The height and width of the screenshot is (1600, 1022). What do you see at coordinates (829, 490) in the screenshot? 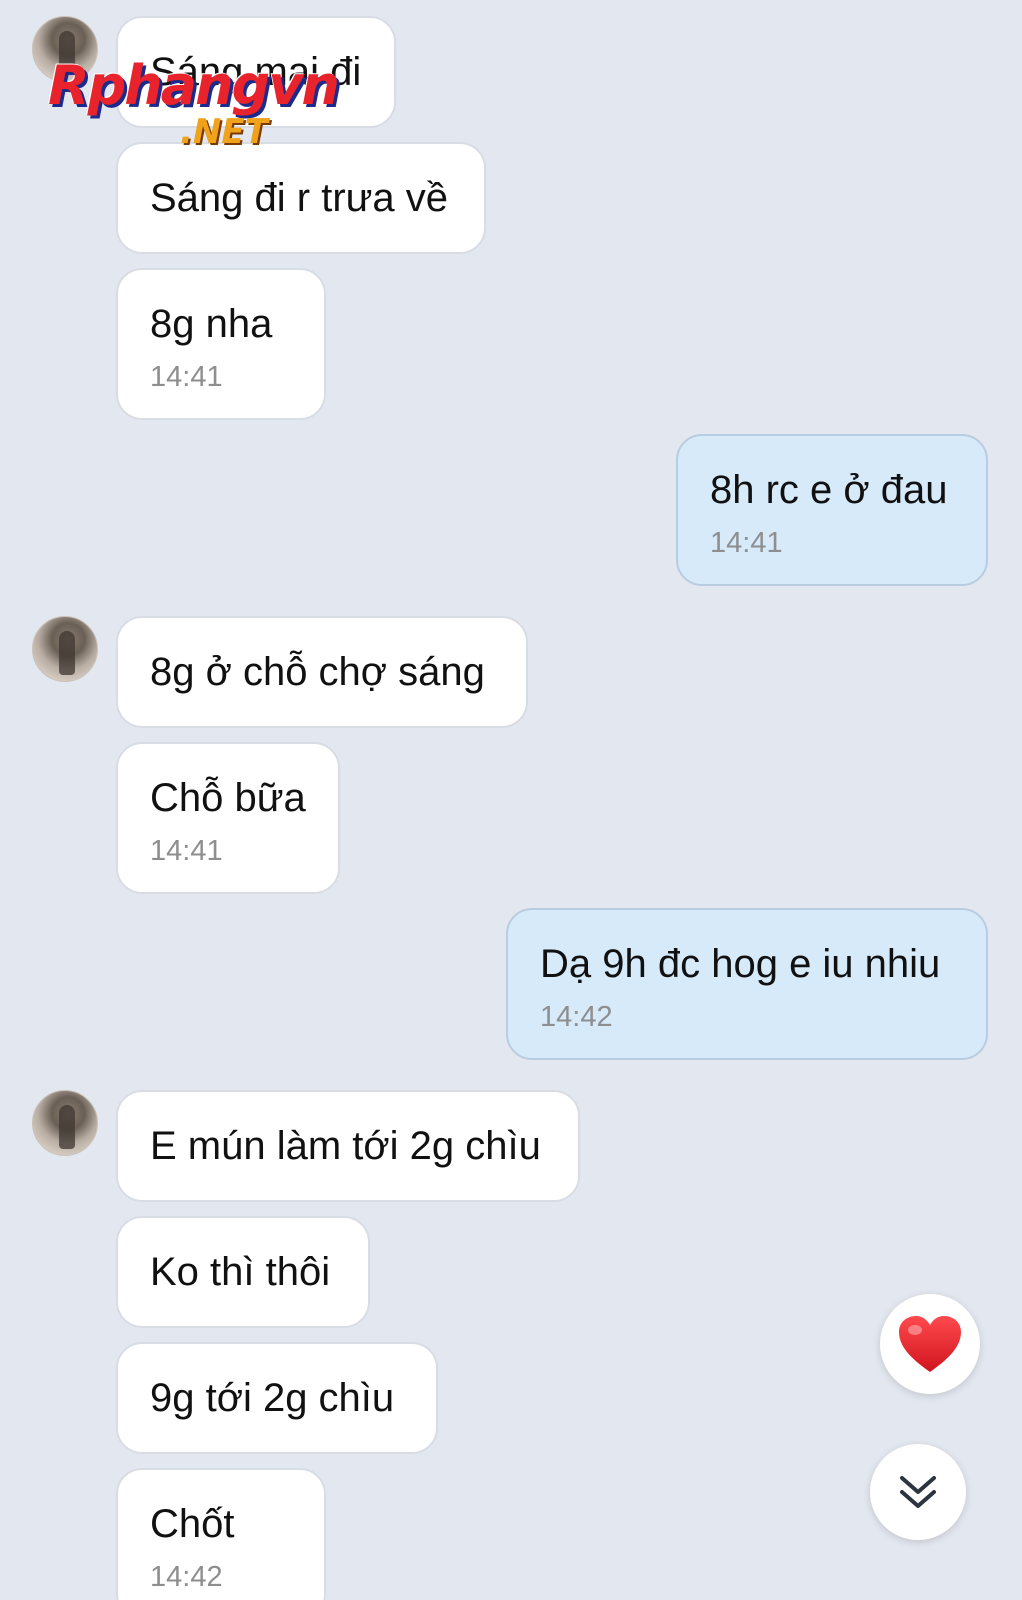
I see `message-text: 8h rc e ở đau` at bounding box center [829, 490].